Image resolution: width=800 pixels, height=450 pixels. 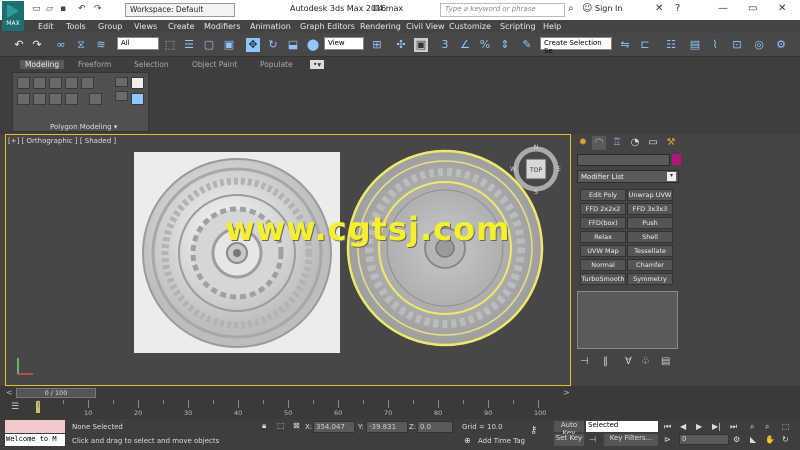 I want to click on menu-customize: Customize, so click(x=470, y=26).